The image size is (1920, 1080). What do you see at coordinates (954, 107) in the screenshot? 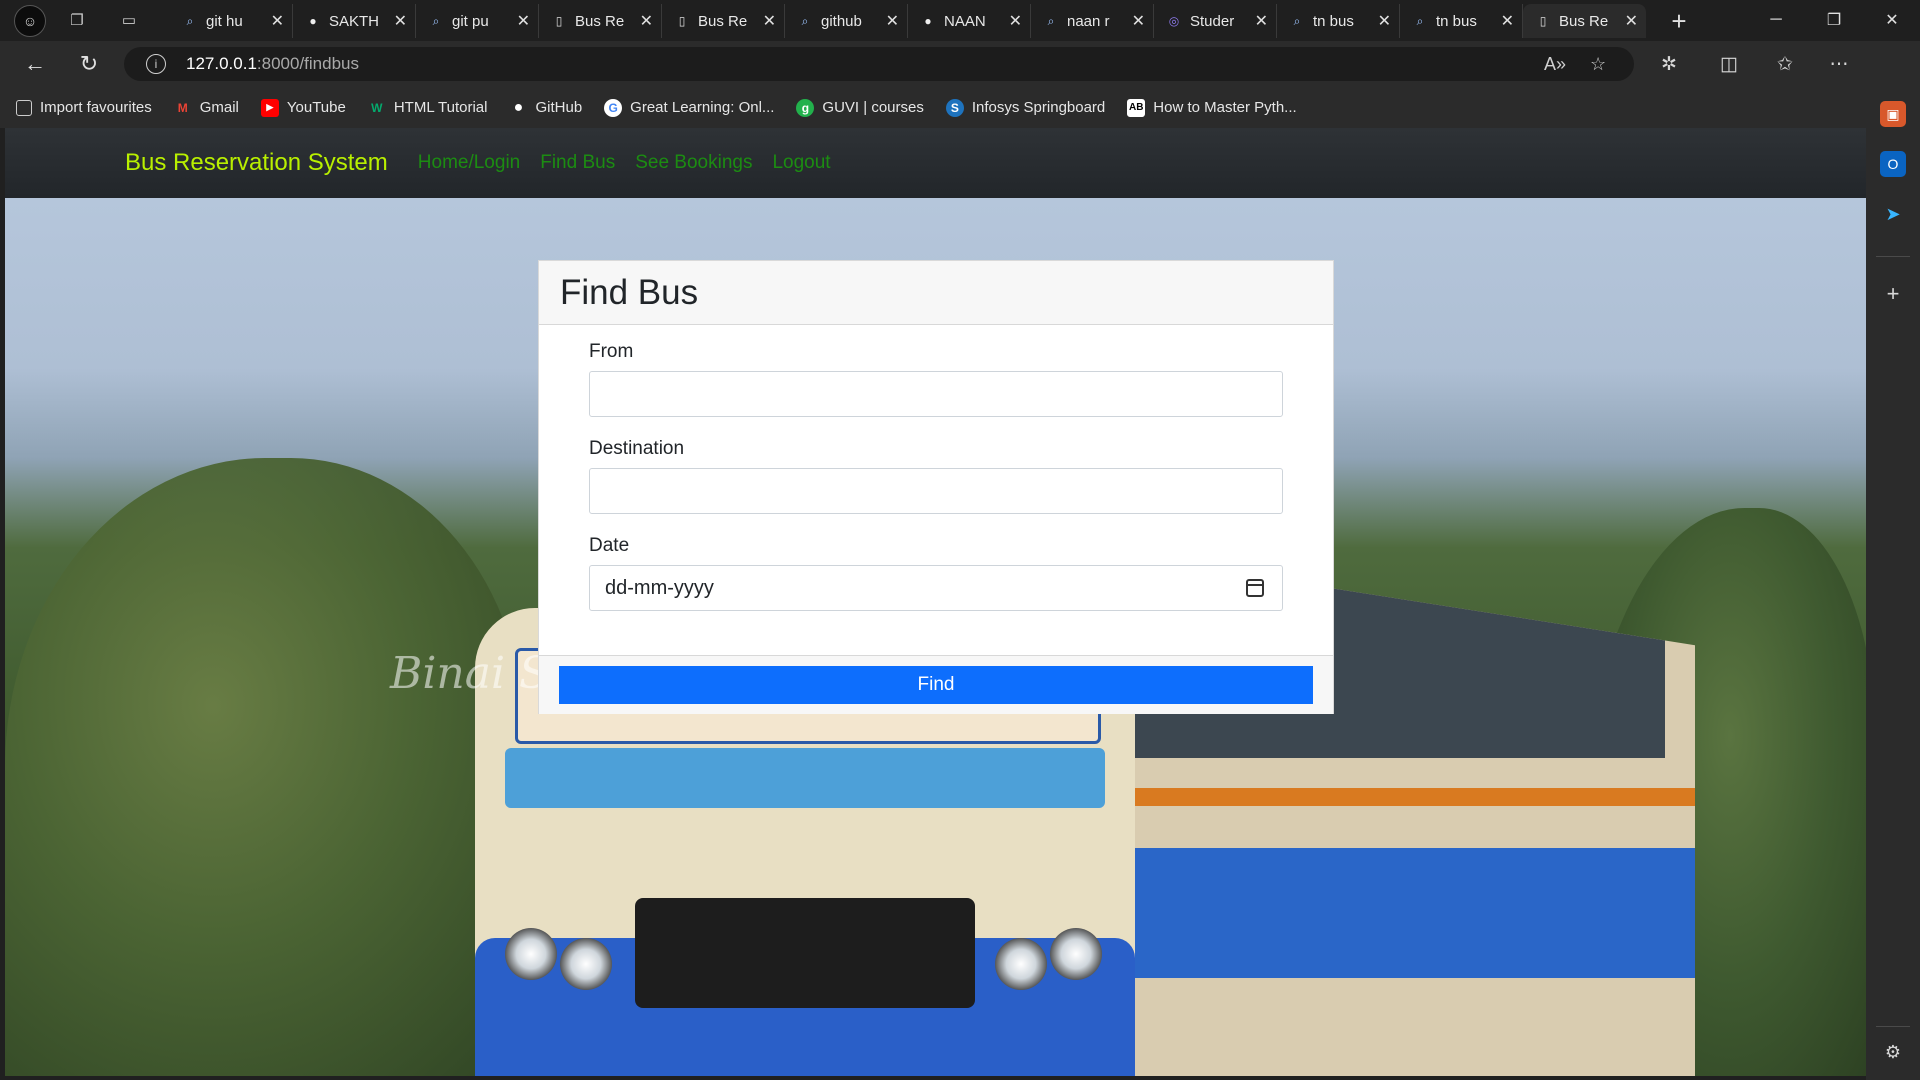
I see `infosys-icon: S` at bounding box center [954, 107].